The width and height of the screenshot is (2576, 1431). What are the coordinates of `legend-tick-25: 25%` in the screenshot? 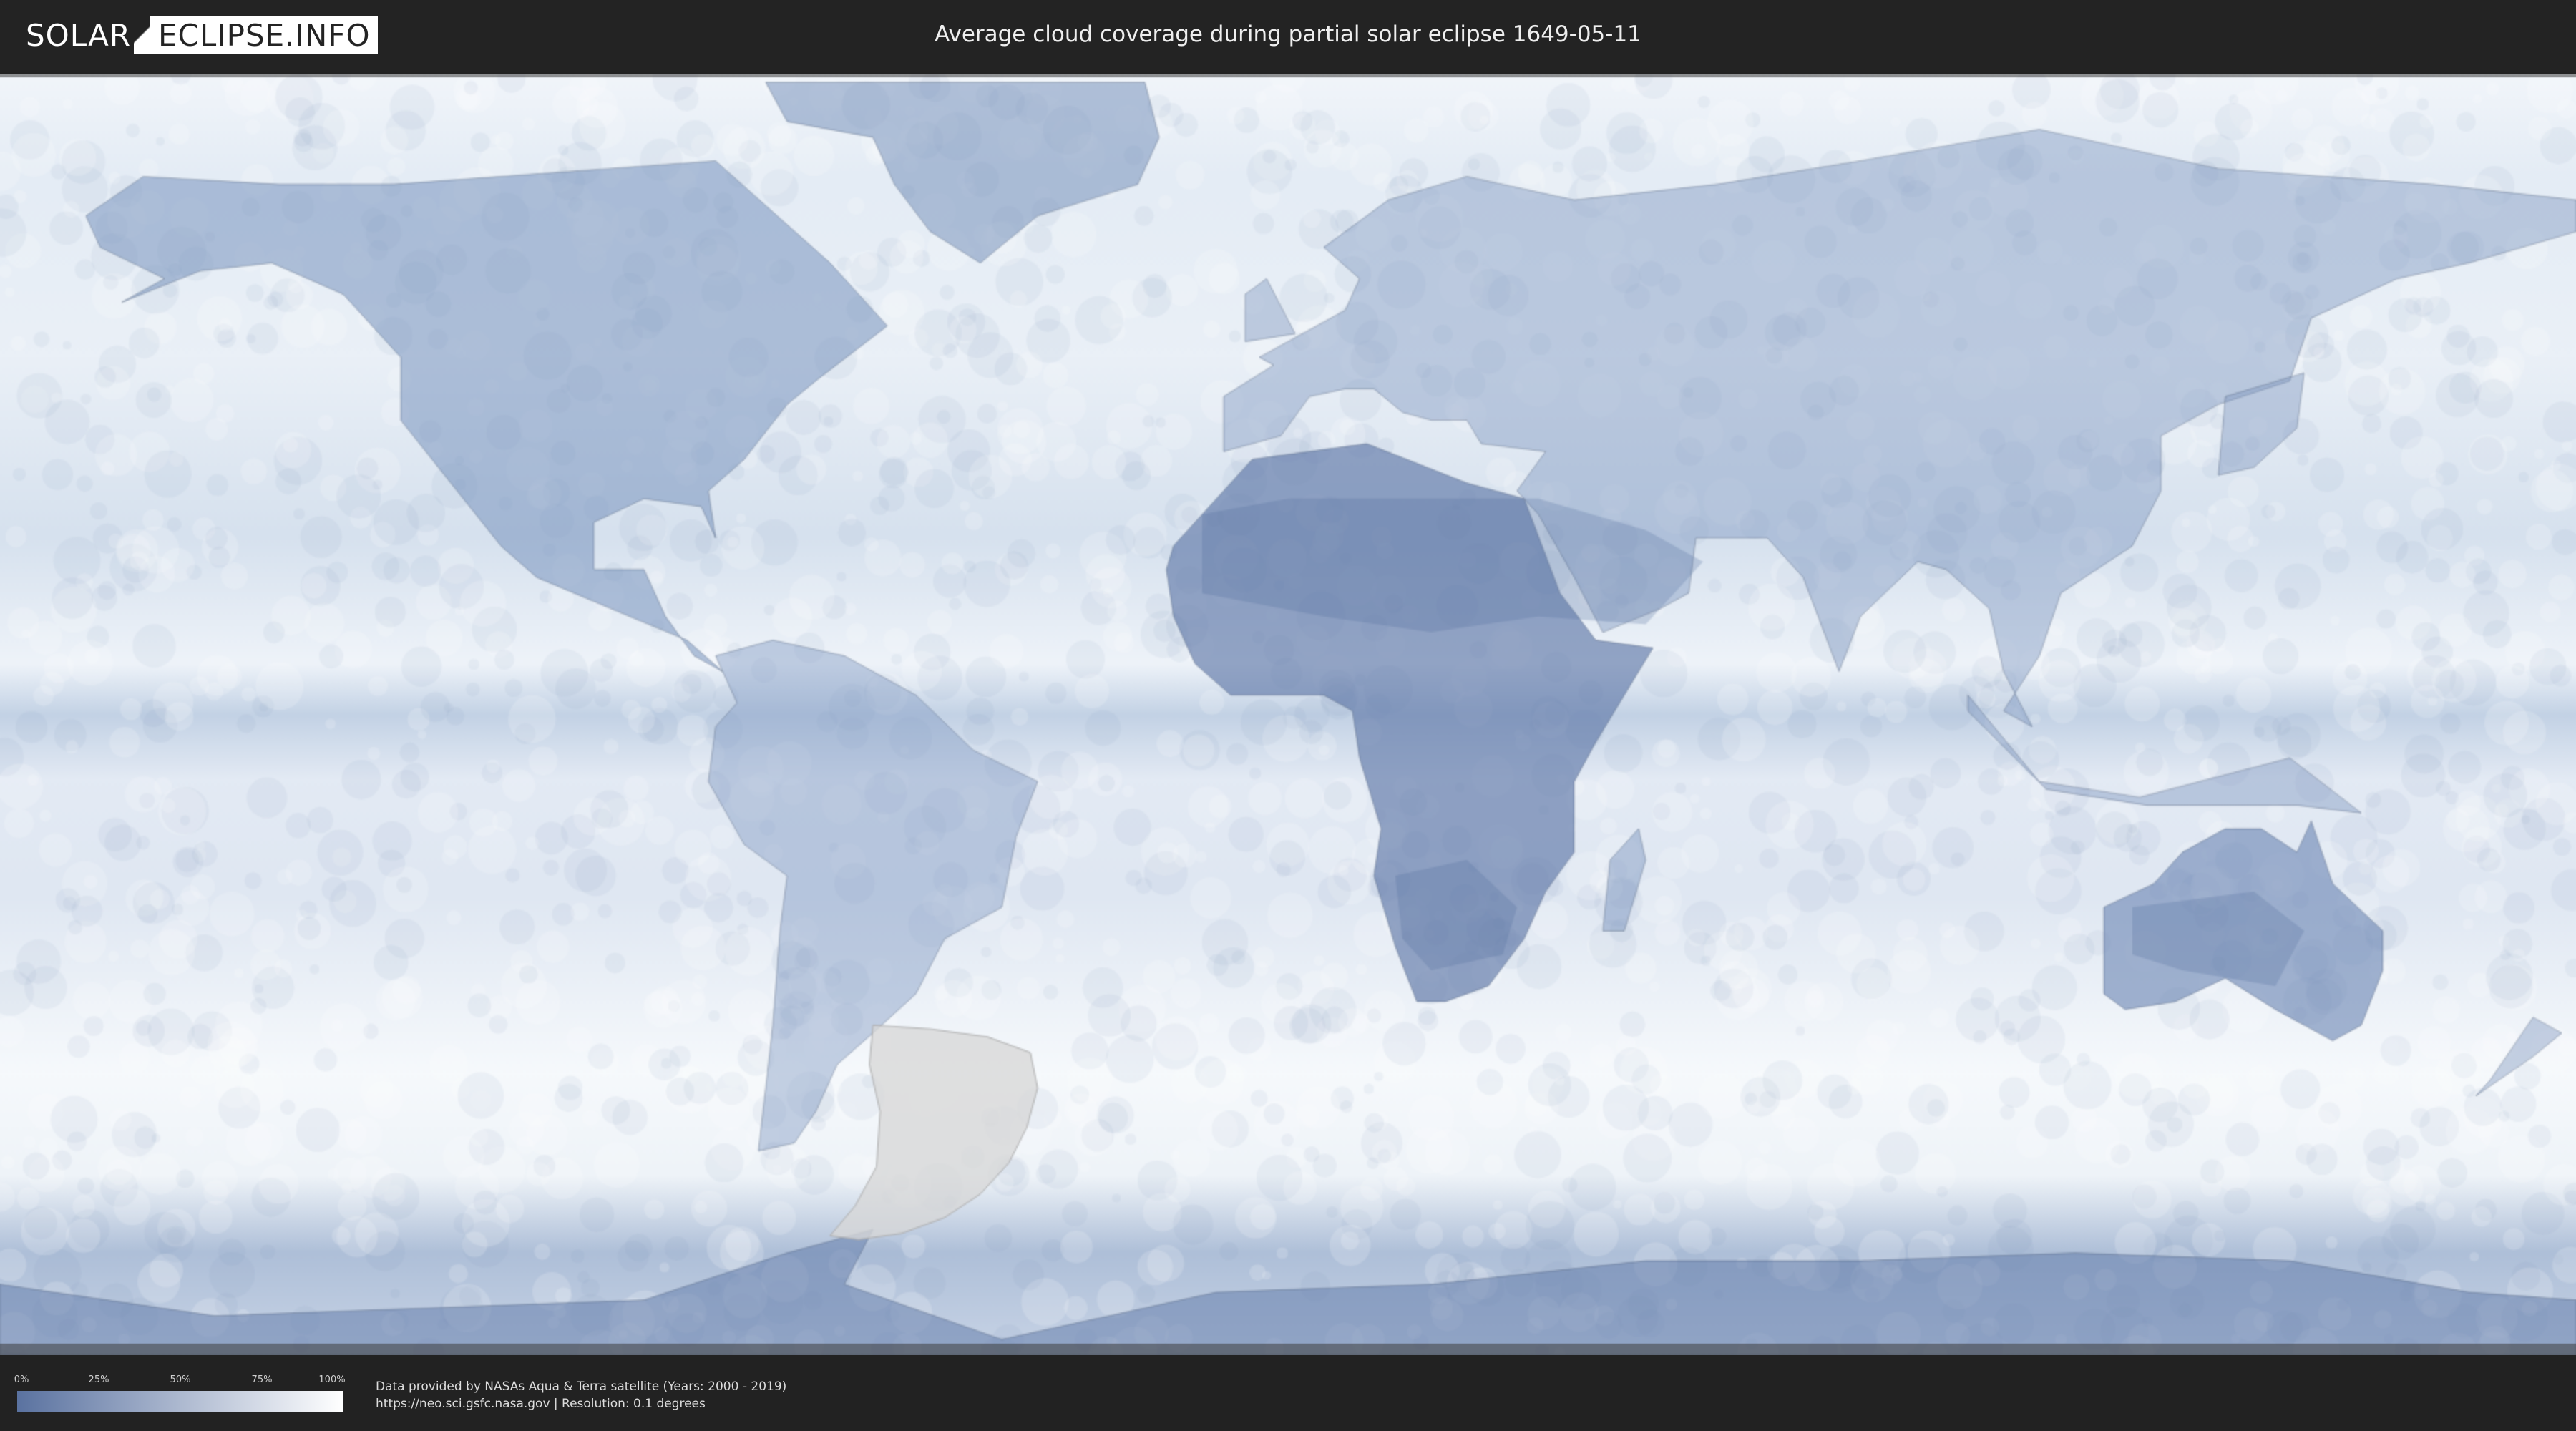 It's located at (98, 1379).